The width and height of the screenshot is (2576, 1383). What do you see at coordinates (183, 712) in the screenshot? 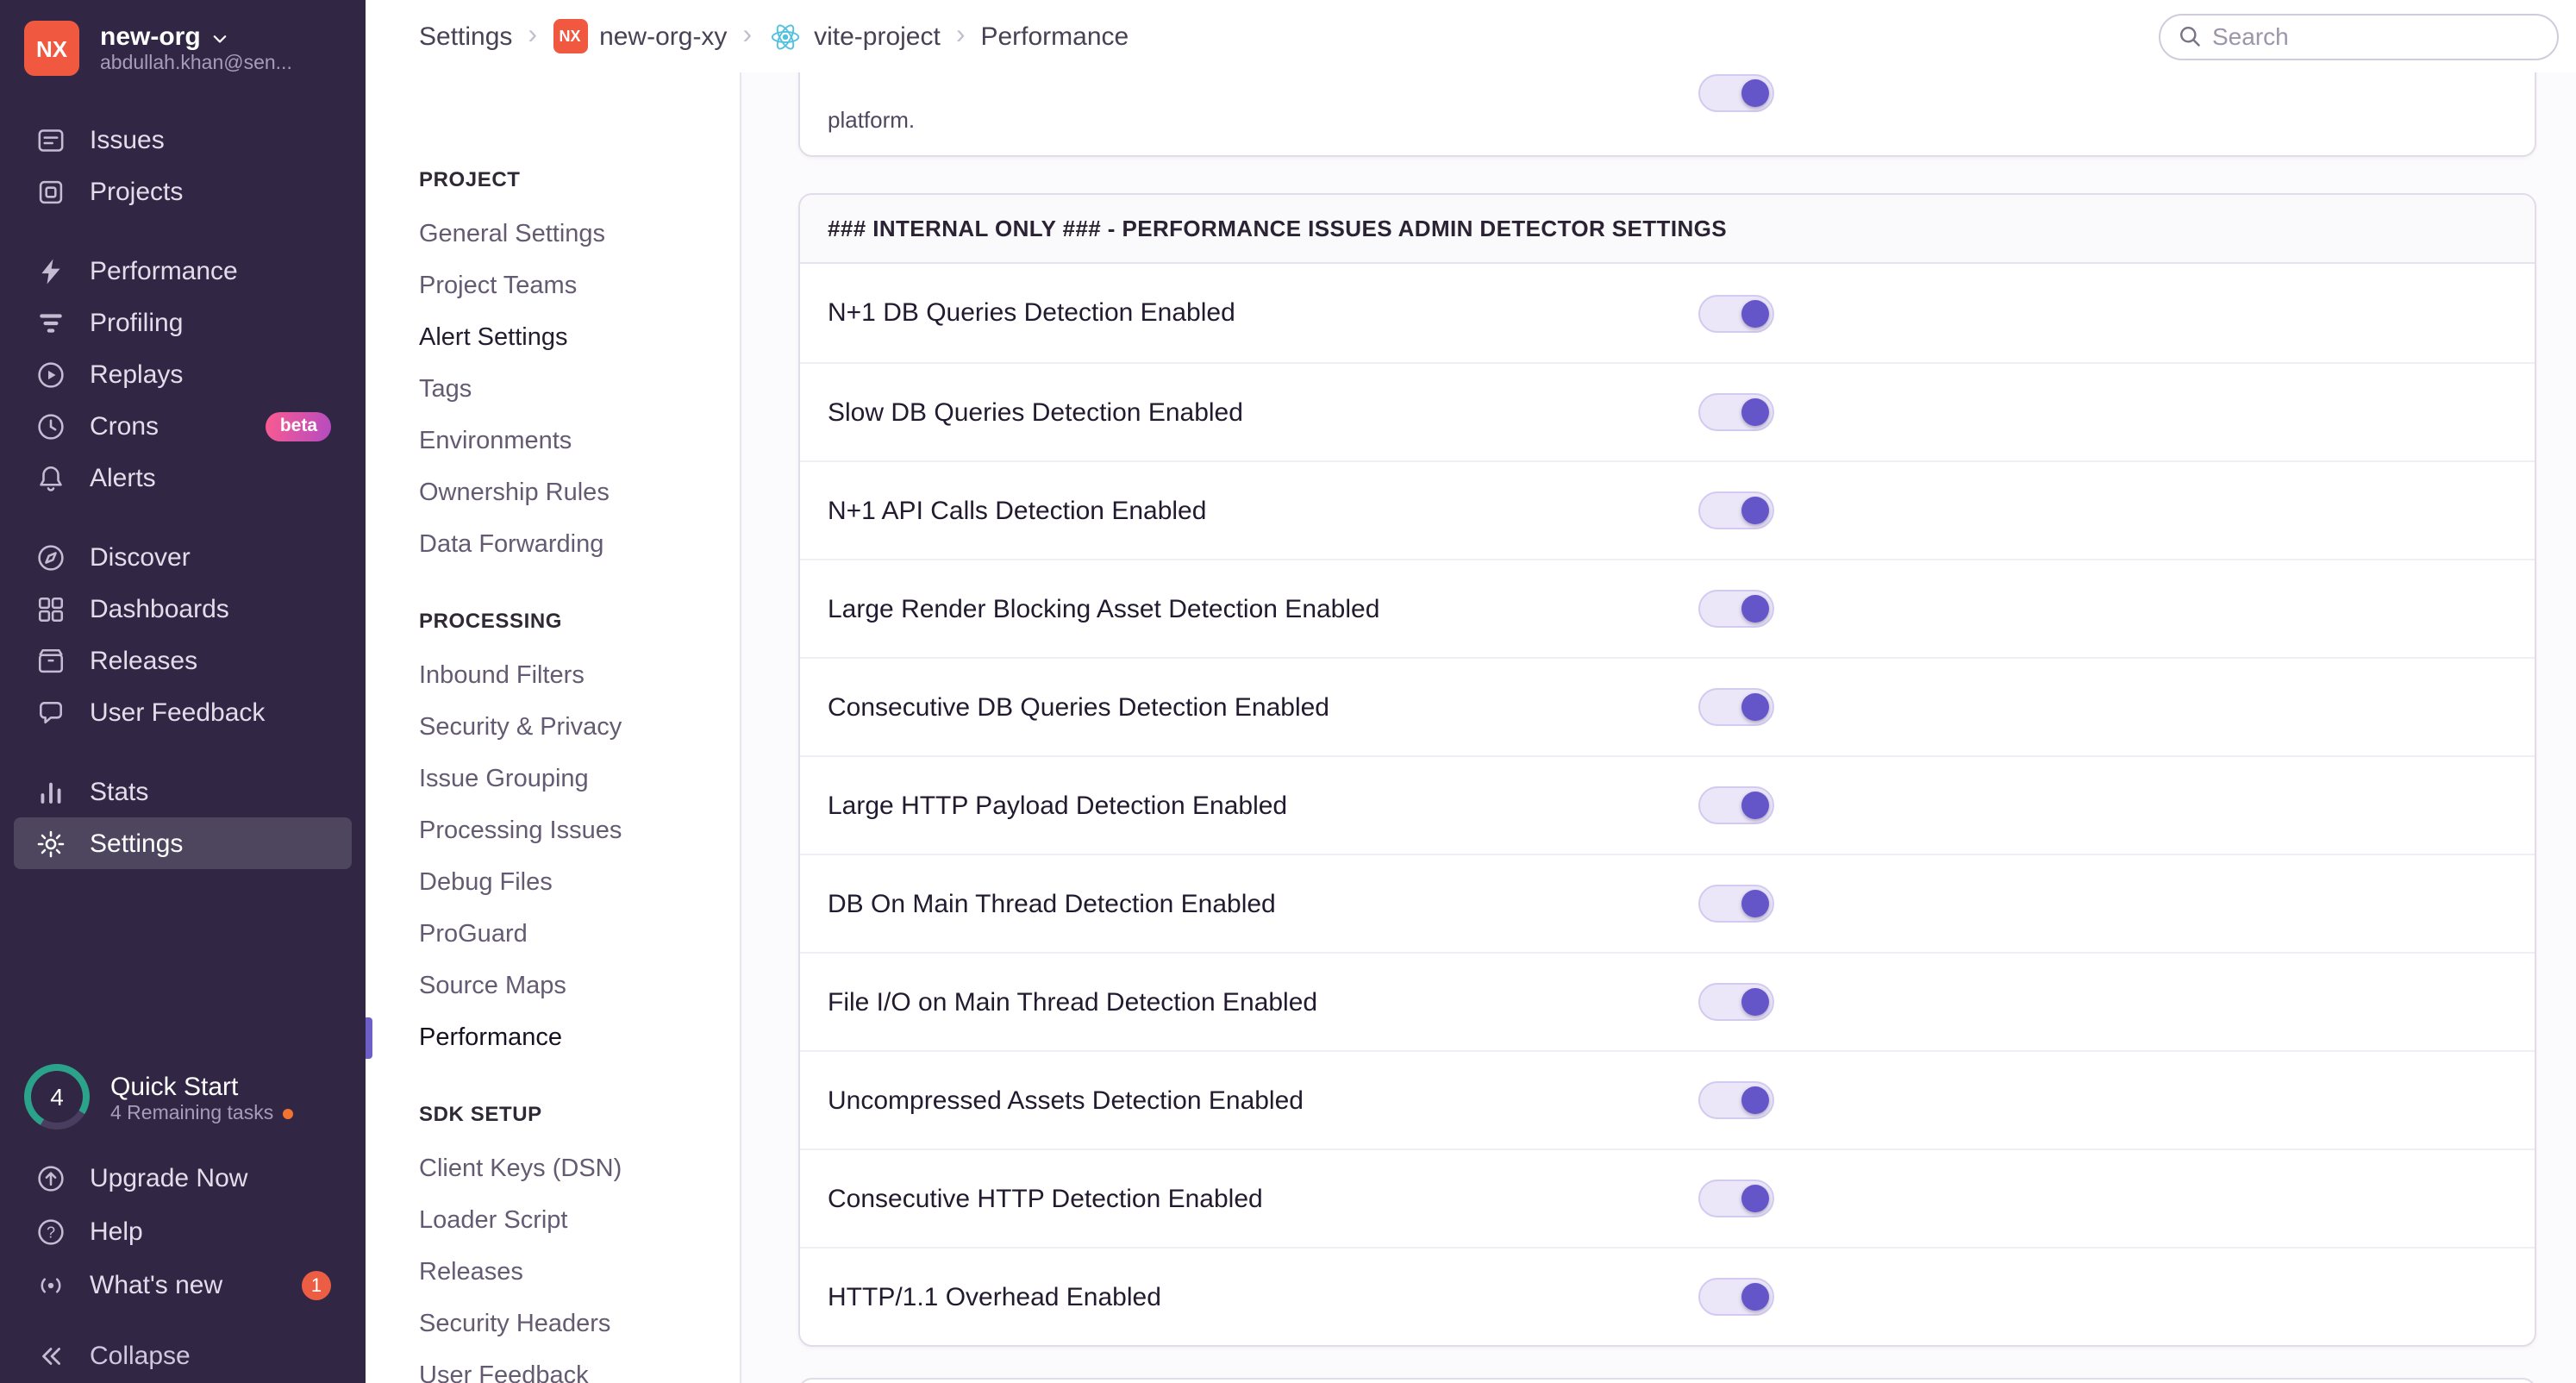
I see `sidebar-item-user-feedback: User Feedback` at bounding box center [183, 712].